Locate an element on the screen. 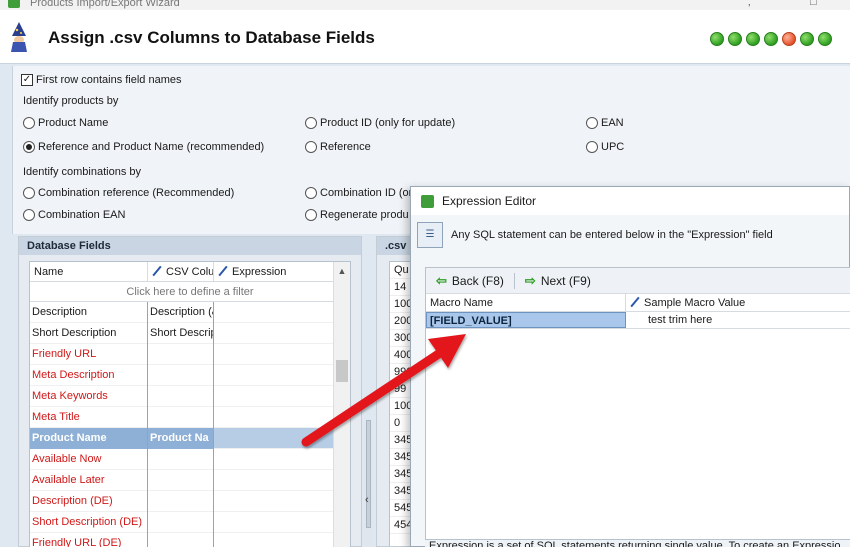  field-name-cell: Short Description (DE) is located at coordinates (89, 522).